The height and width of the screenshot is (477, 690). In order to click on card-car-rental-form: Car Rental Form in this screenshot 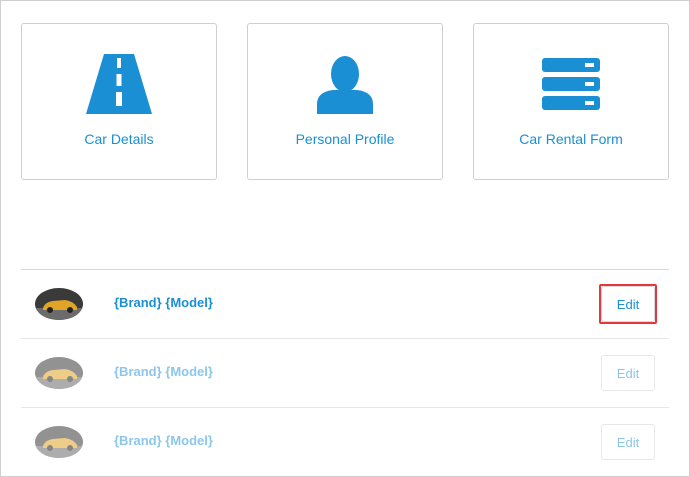, I will do `click(571, 101)`.